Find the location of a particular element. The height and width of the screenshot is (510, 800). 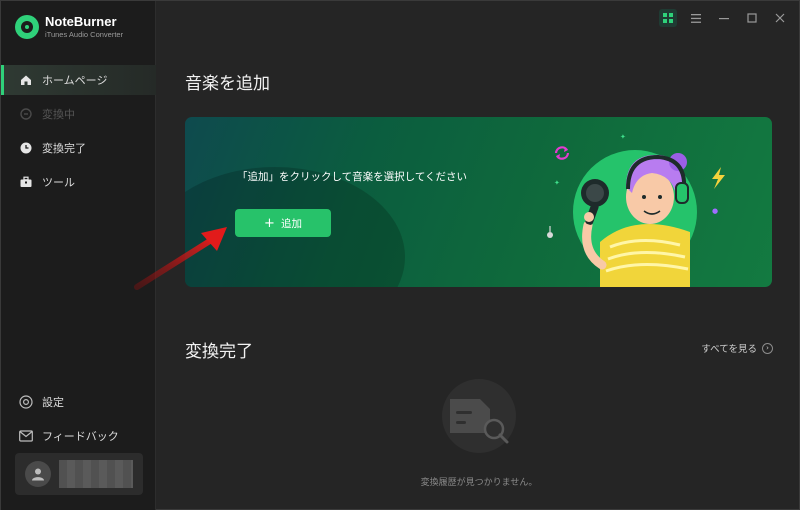

user-icon is located at coordinates (38, 474).